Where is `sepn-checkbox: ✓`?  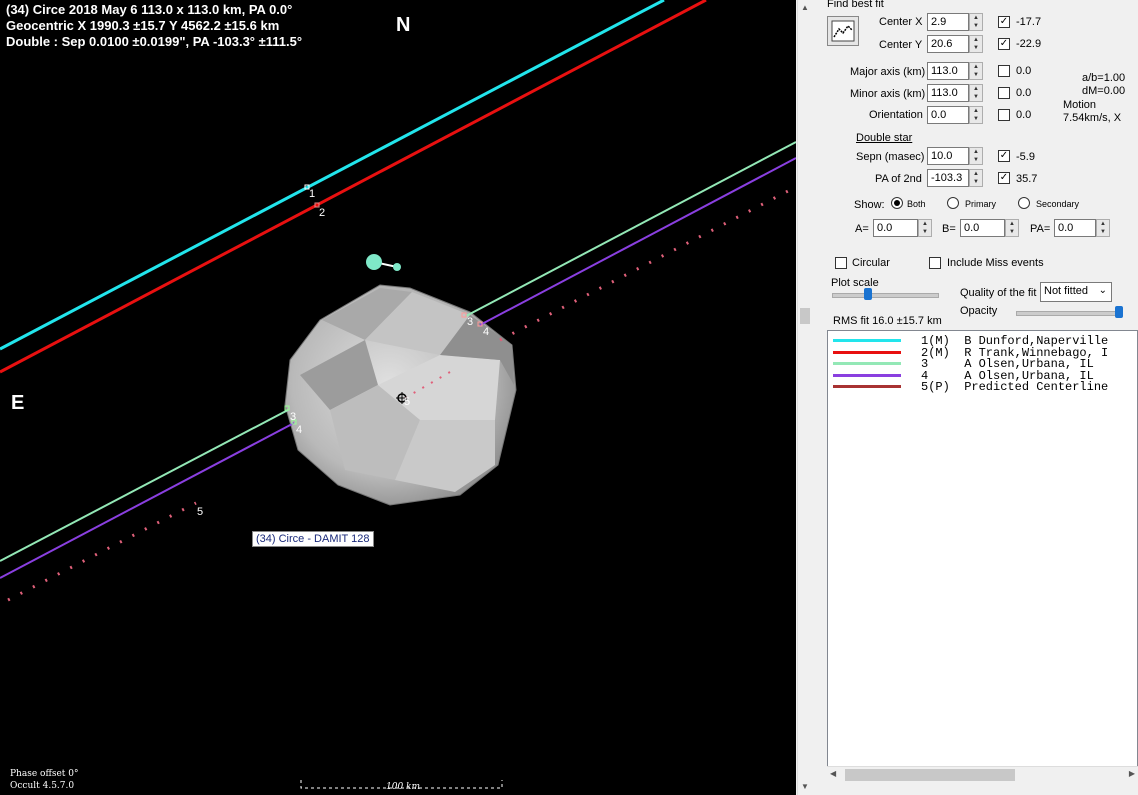 sepn-checkbox: ✓ is located at coordinates (1004, 156).